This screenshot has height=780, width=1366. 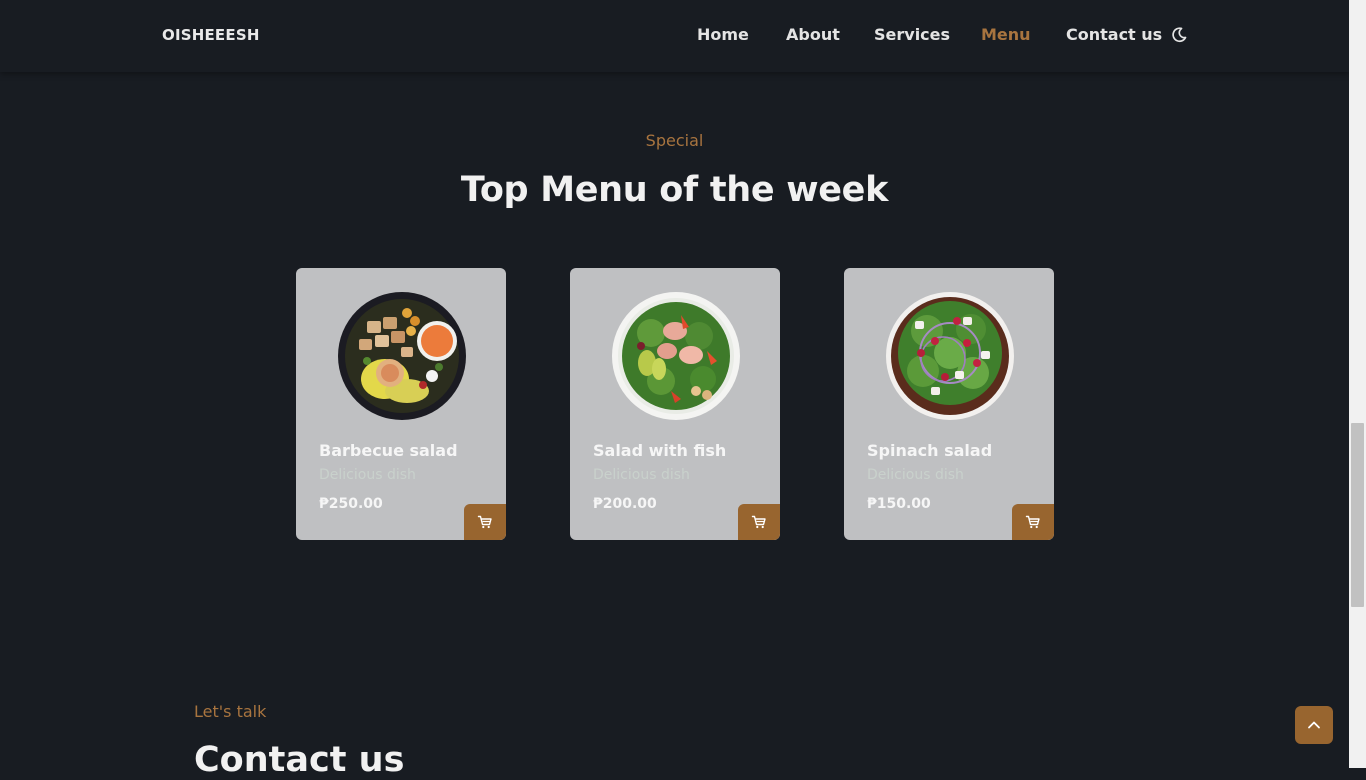 What do you see at coordinates (1006, 34) in the screenshot?
I see `nav-menu-active: Menu` at bounding box center [1006, 34].